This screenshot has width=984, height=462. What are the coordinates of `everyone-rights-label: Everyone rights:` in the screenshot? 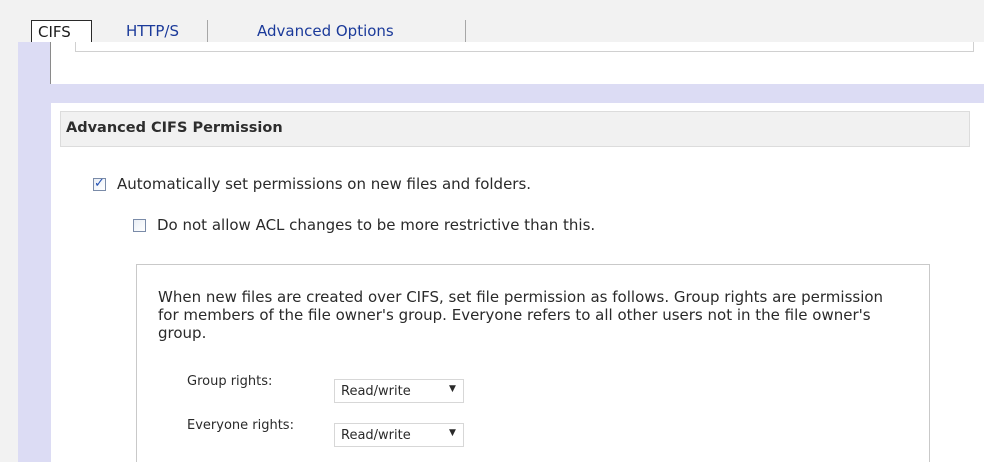 It's located at (240, 425).